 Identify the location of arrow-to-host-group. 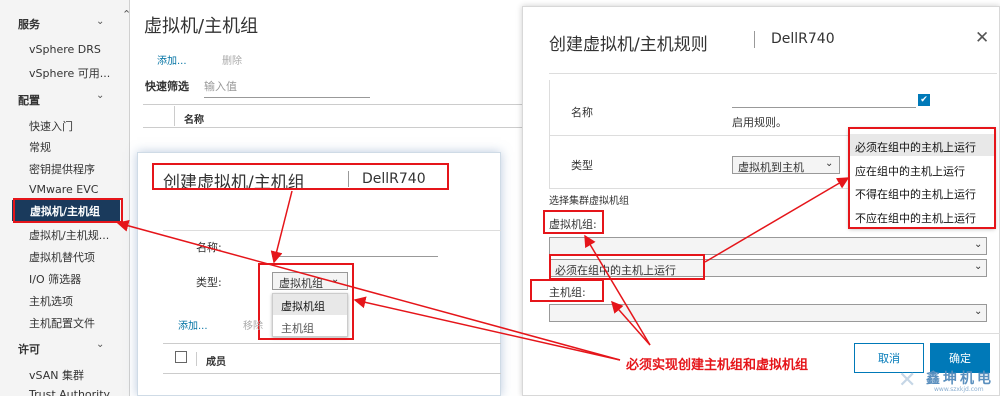
(631, 323).